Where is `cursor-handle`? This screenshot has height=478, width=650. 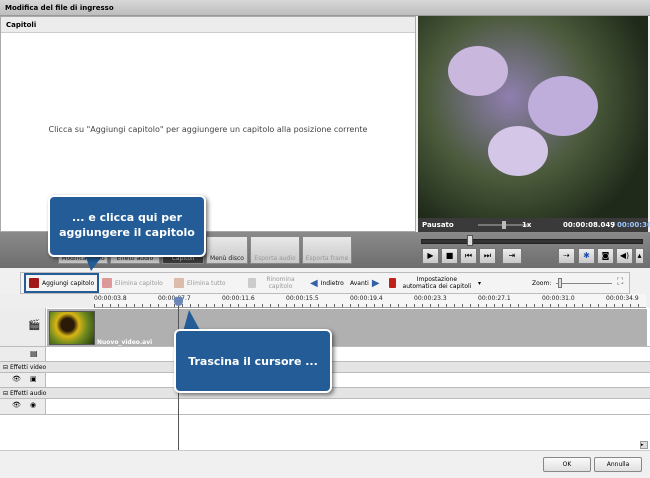
cursor-handle is located at coordinates (178, 301).